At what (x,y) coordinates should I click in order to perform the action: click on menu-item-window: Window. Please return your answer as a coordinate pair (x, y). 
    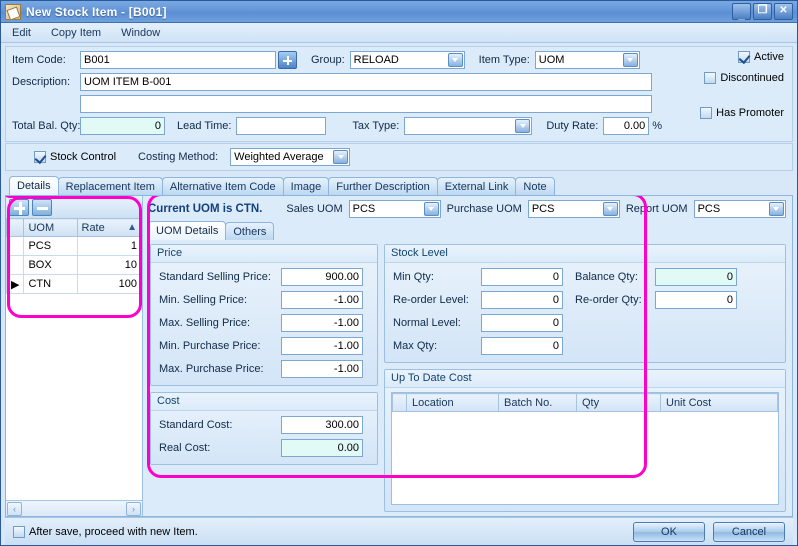
    Looking at the image, I should click on (140, 33).